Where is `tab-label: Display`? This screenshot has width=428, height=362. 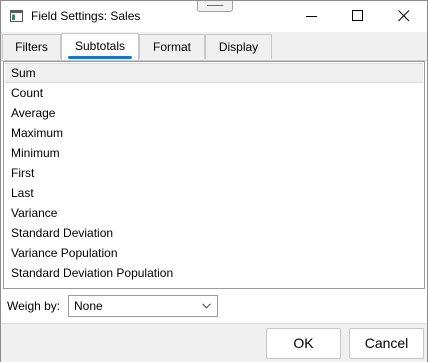
tab-label: Display is located at coordinates (238, 47).